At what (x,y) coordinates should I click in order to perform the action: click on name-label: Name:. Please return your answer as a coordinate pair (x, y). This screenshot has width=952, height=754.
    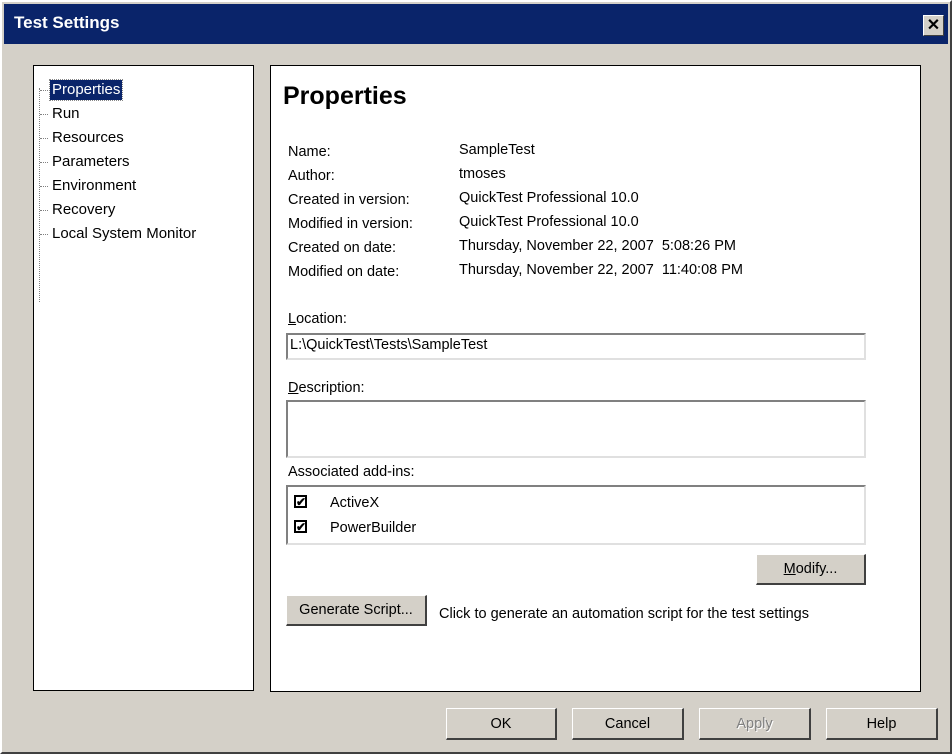
    Looking at the image, I should click on (309, 152).